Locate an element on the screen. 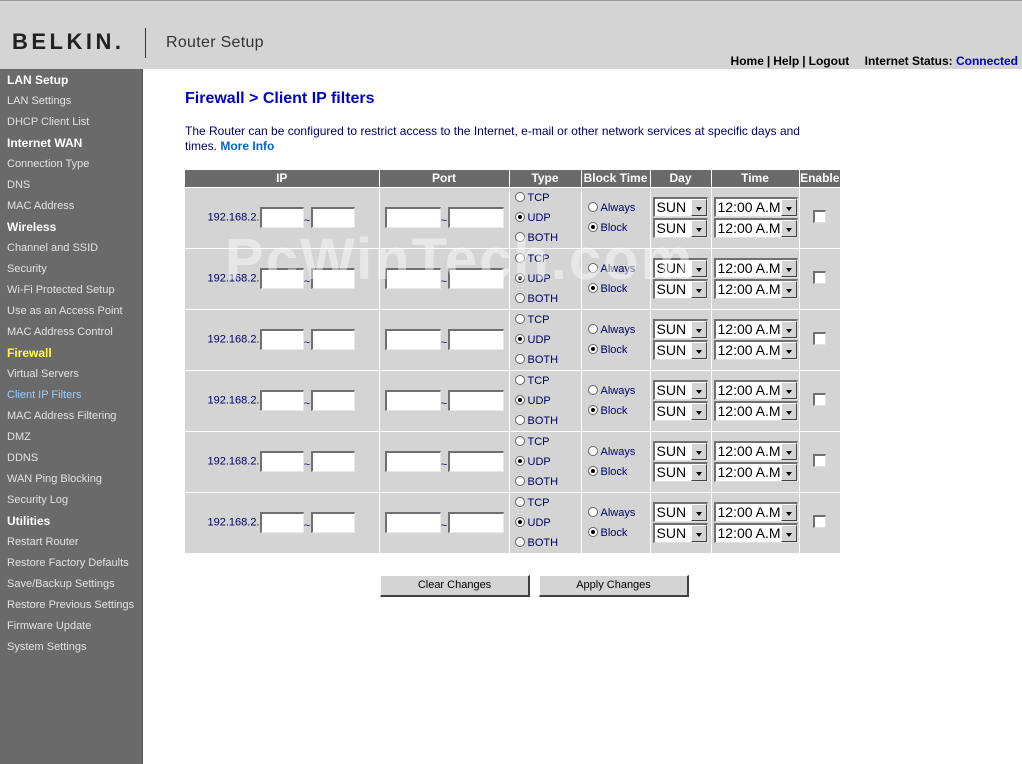 The width and height of the screenshot is (1022, 764). logout-link: Logout is located at coordinates (829, 61).